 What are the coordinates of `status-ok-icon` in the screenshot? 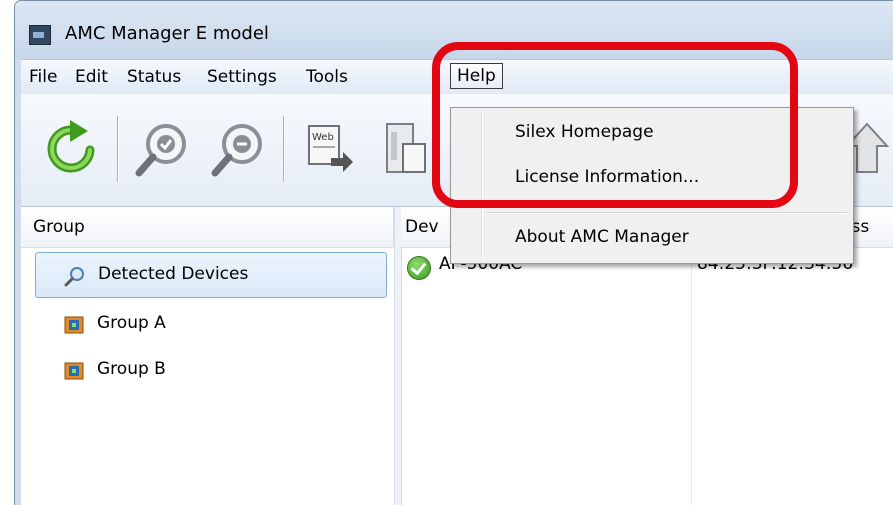 It's located at (419, 268).